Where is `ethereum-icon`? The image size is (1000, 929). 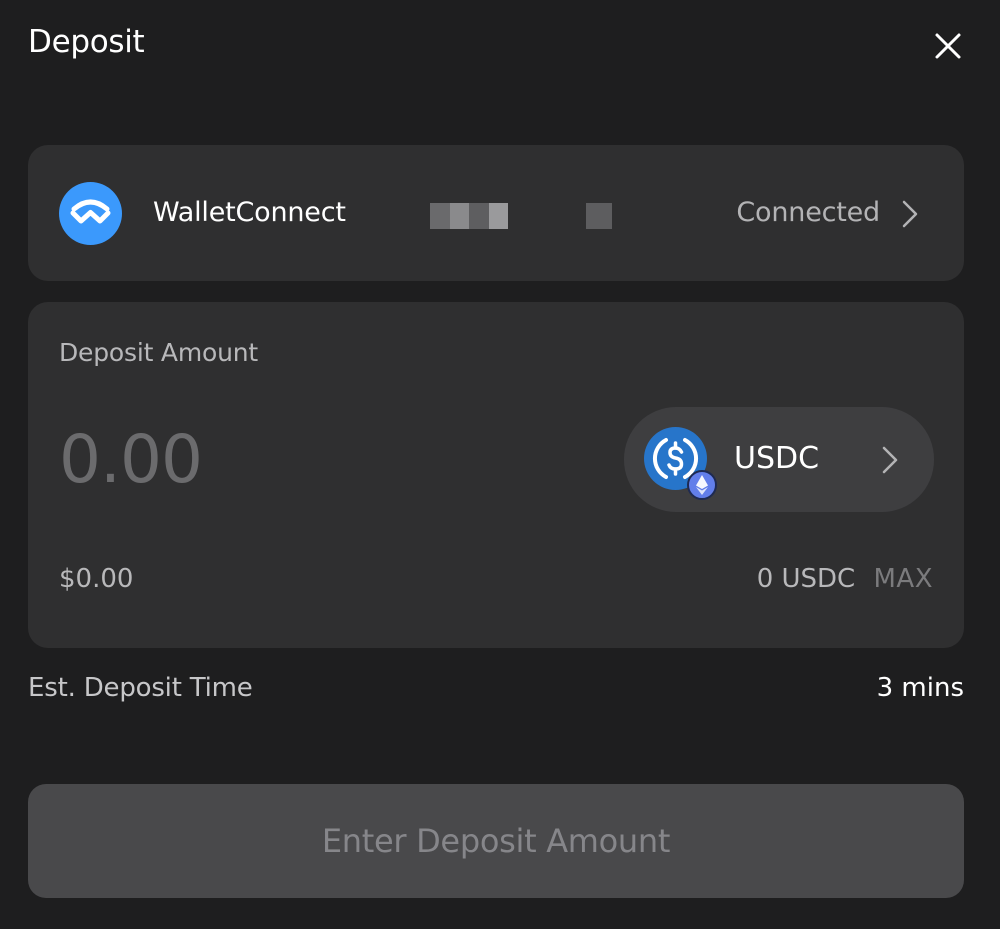 ethereum-icon is located at coordinates (702, 485).